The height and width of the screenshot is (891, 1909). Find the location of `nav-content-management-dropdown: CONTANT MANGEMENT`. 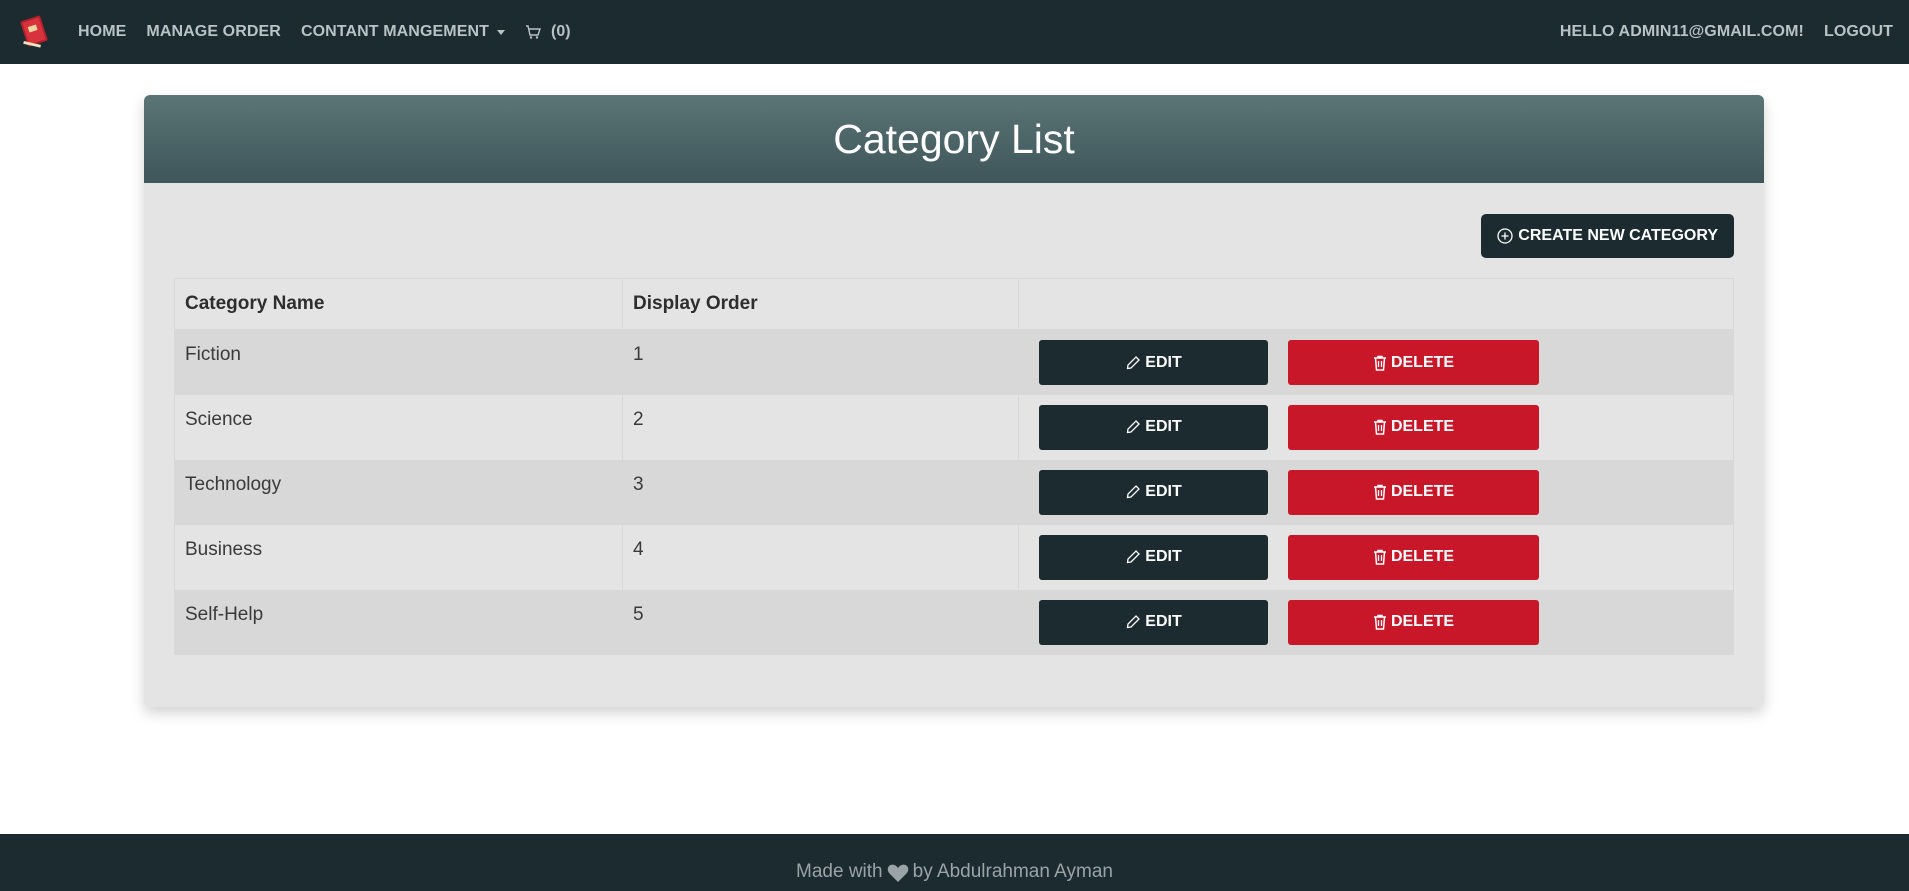

nav-content-management-dropdown: CONTANT MANGEMENT is located at coordinates (403, 32).